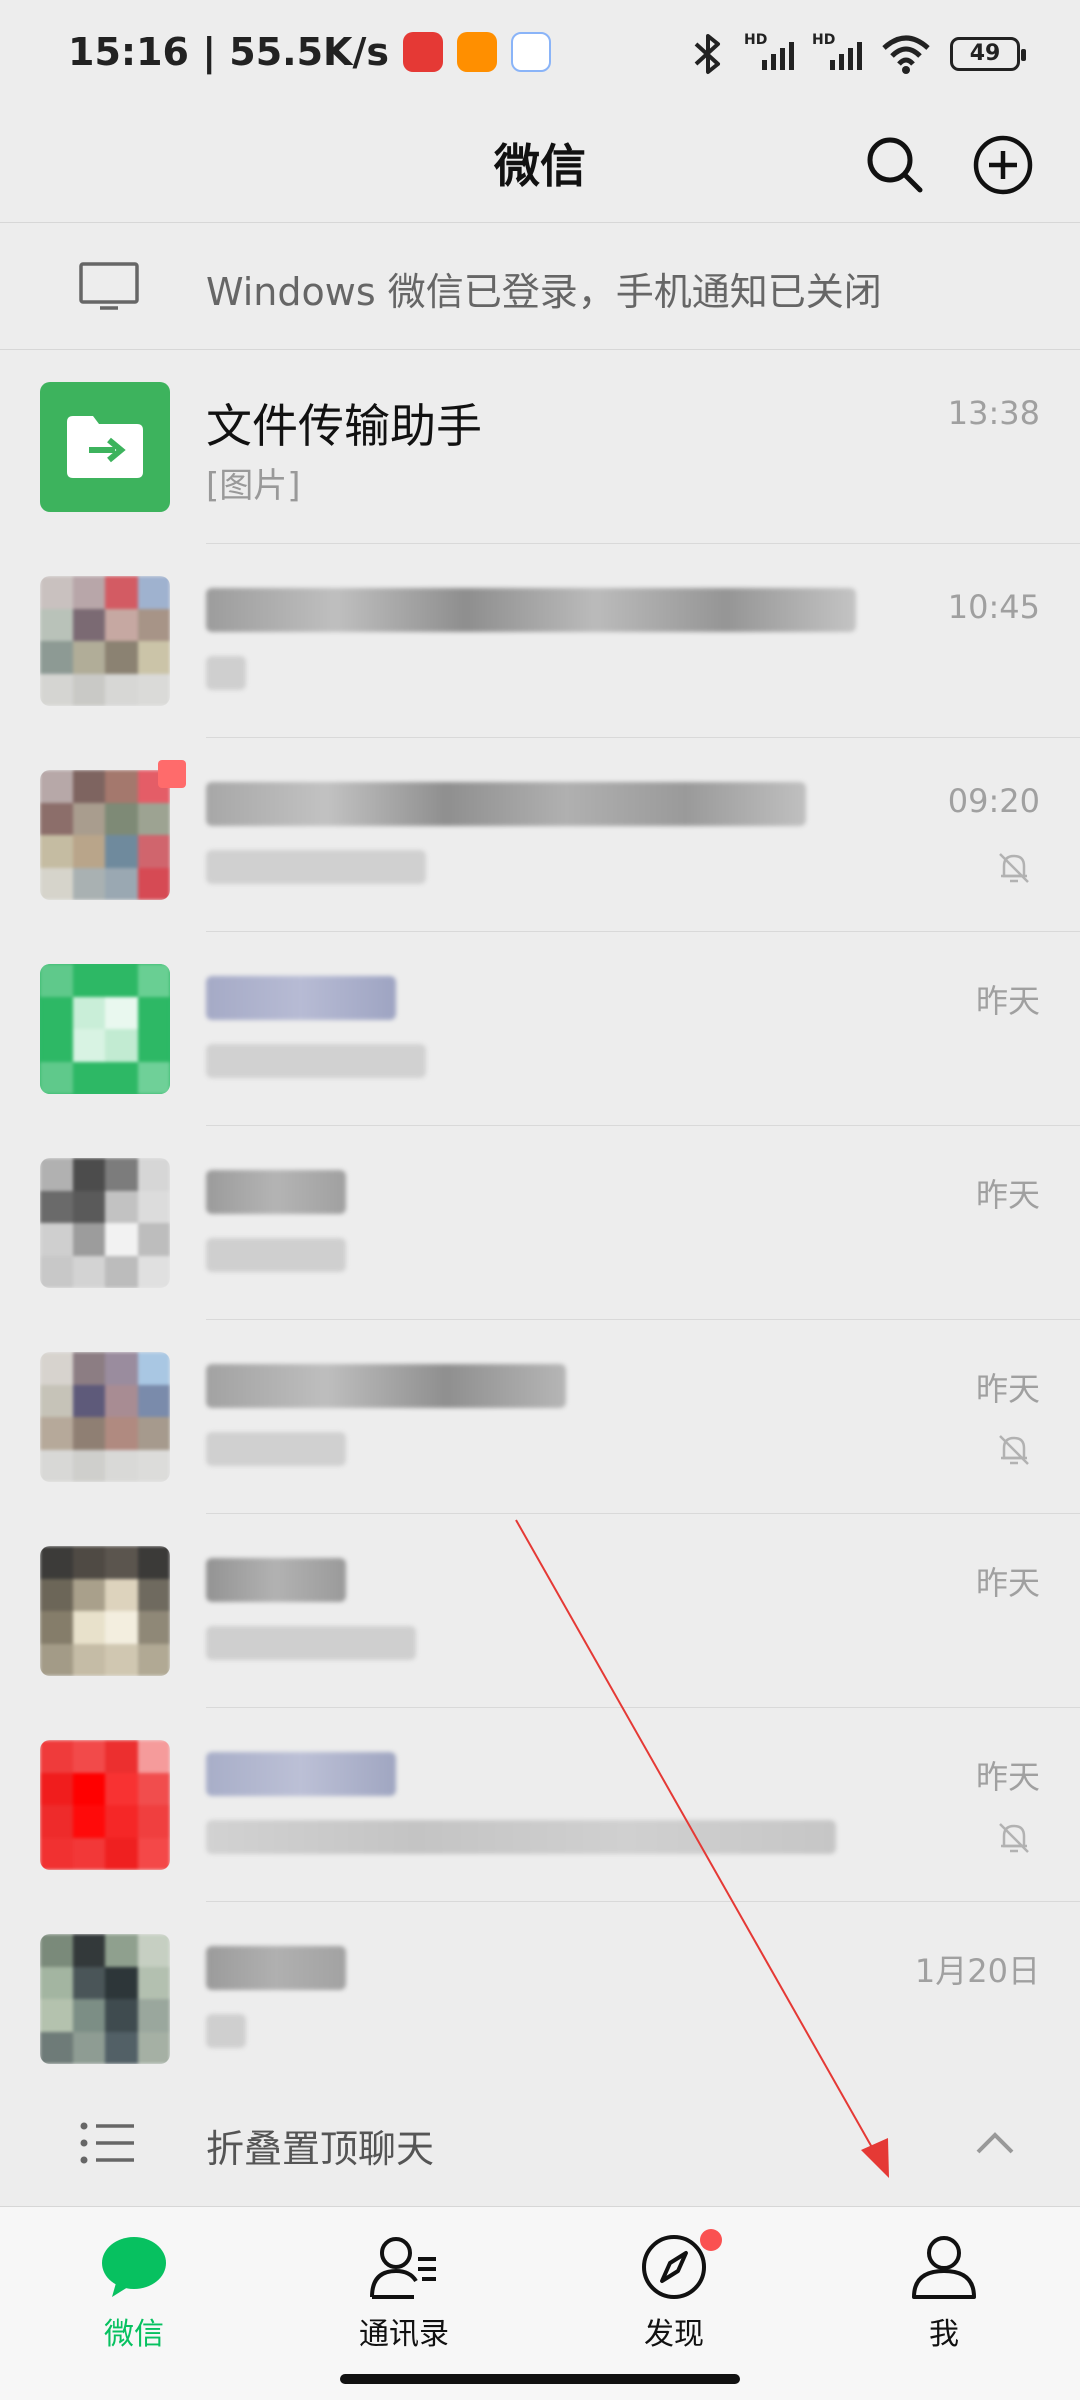 The height and width of the screenshot is (2400, 1080). What do you see at coordinates (320, 2149) in the screenshot?
I see `fold-label: 折叠置顶聊天` at bounding box center [320, 2149].